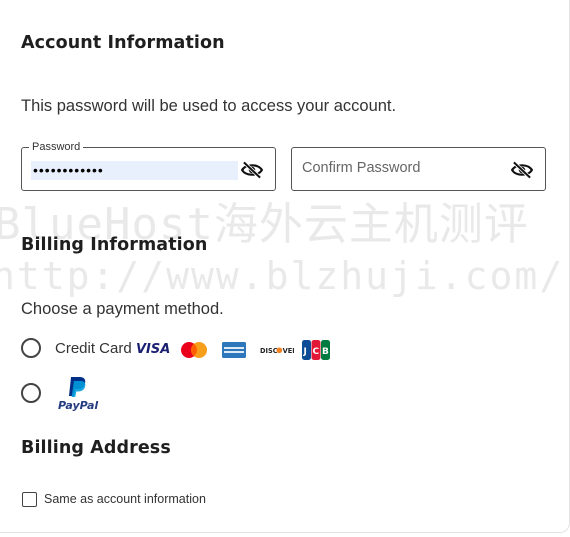 The width and height of the screenshot is (570, 537). What do you see at coordinates (56, 147) in the screenshot?
I see `password-label: Password` at bounding box center [56, 147].